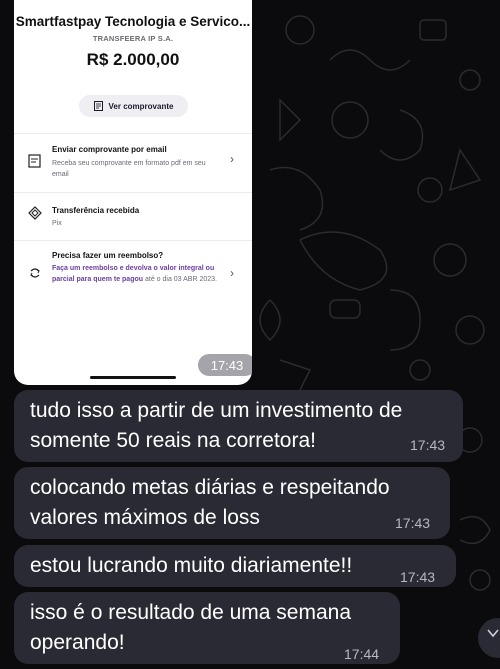 Image resolution: width=500 pixels, height=669 pixels. I want to click on refund-icon, so click(35, 273).